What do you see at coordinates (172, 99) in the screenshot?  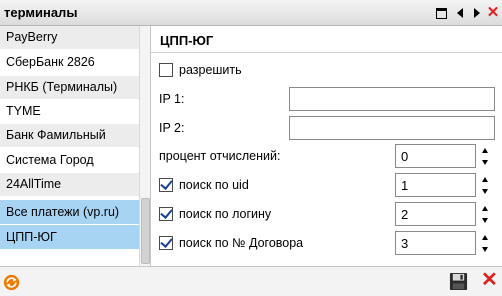 I see `ip1-label: IP 1:` at bounding box center [172, 99].